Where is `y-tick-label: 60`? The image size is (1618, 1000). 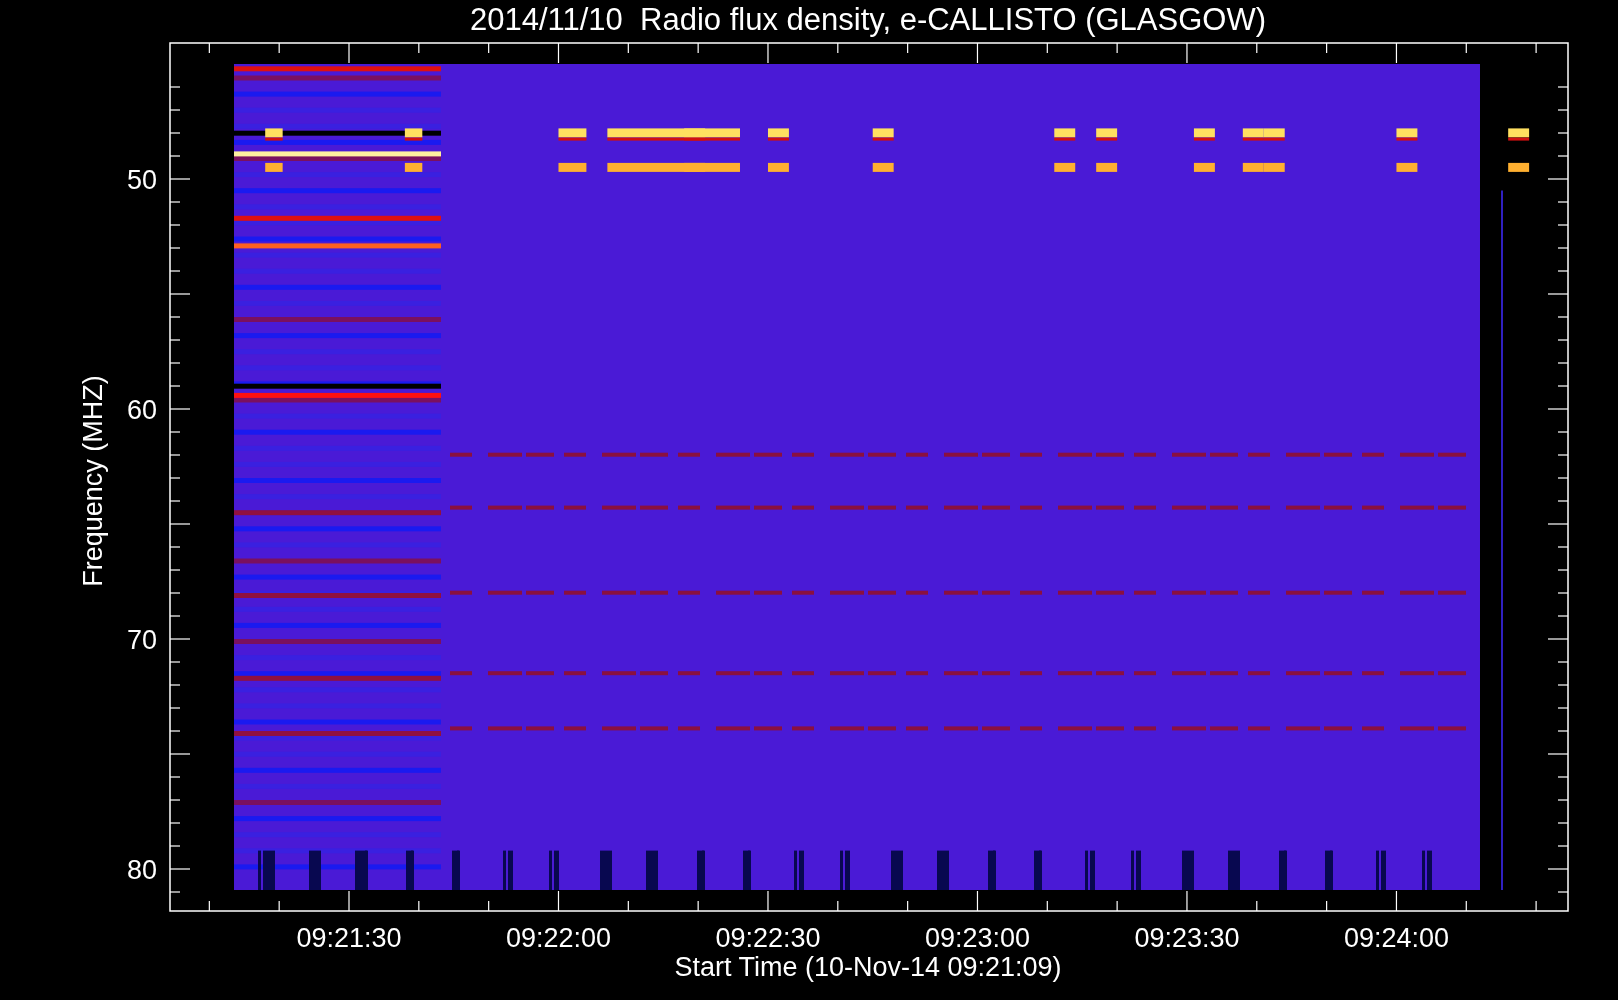 y-tick-label: 60 is located at coordinates (141, 410).